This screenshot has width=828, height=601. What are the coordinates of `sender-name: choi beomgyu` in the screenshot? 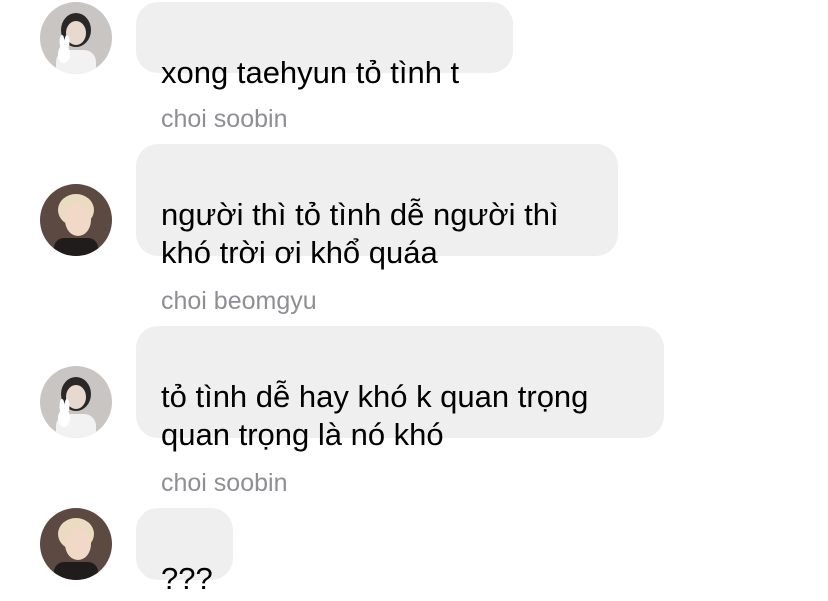 It's located at (239, 301).